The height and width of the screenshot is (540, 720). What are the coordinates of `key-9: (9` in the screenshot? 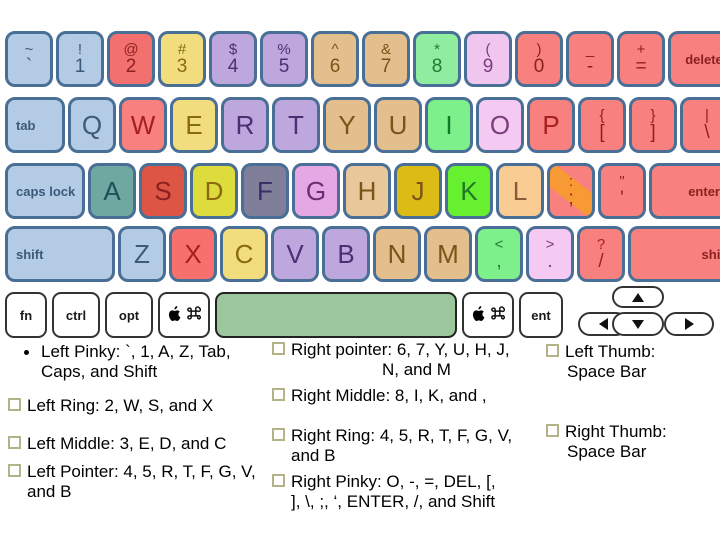 It's located at (488, 59).